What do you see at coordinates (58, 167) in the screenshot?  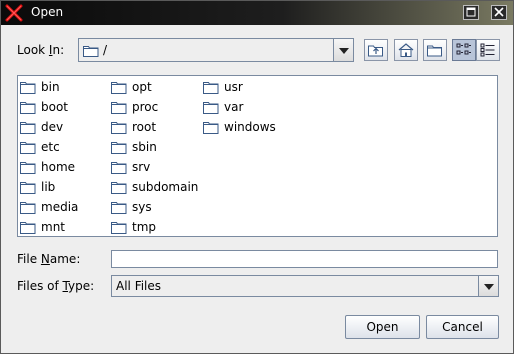 I see `file-item-label: home` at bounding box center [58, 167].